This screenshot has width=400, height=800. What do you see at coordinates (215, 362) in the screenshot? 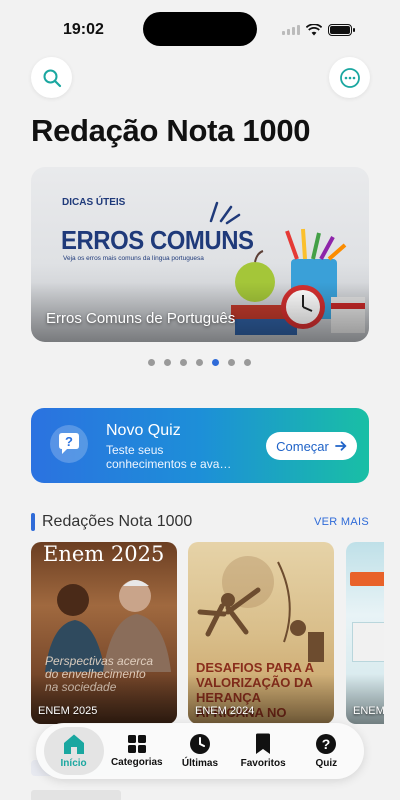
I see `carousel-dot-active` at bounding box center [215, 362].